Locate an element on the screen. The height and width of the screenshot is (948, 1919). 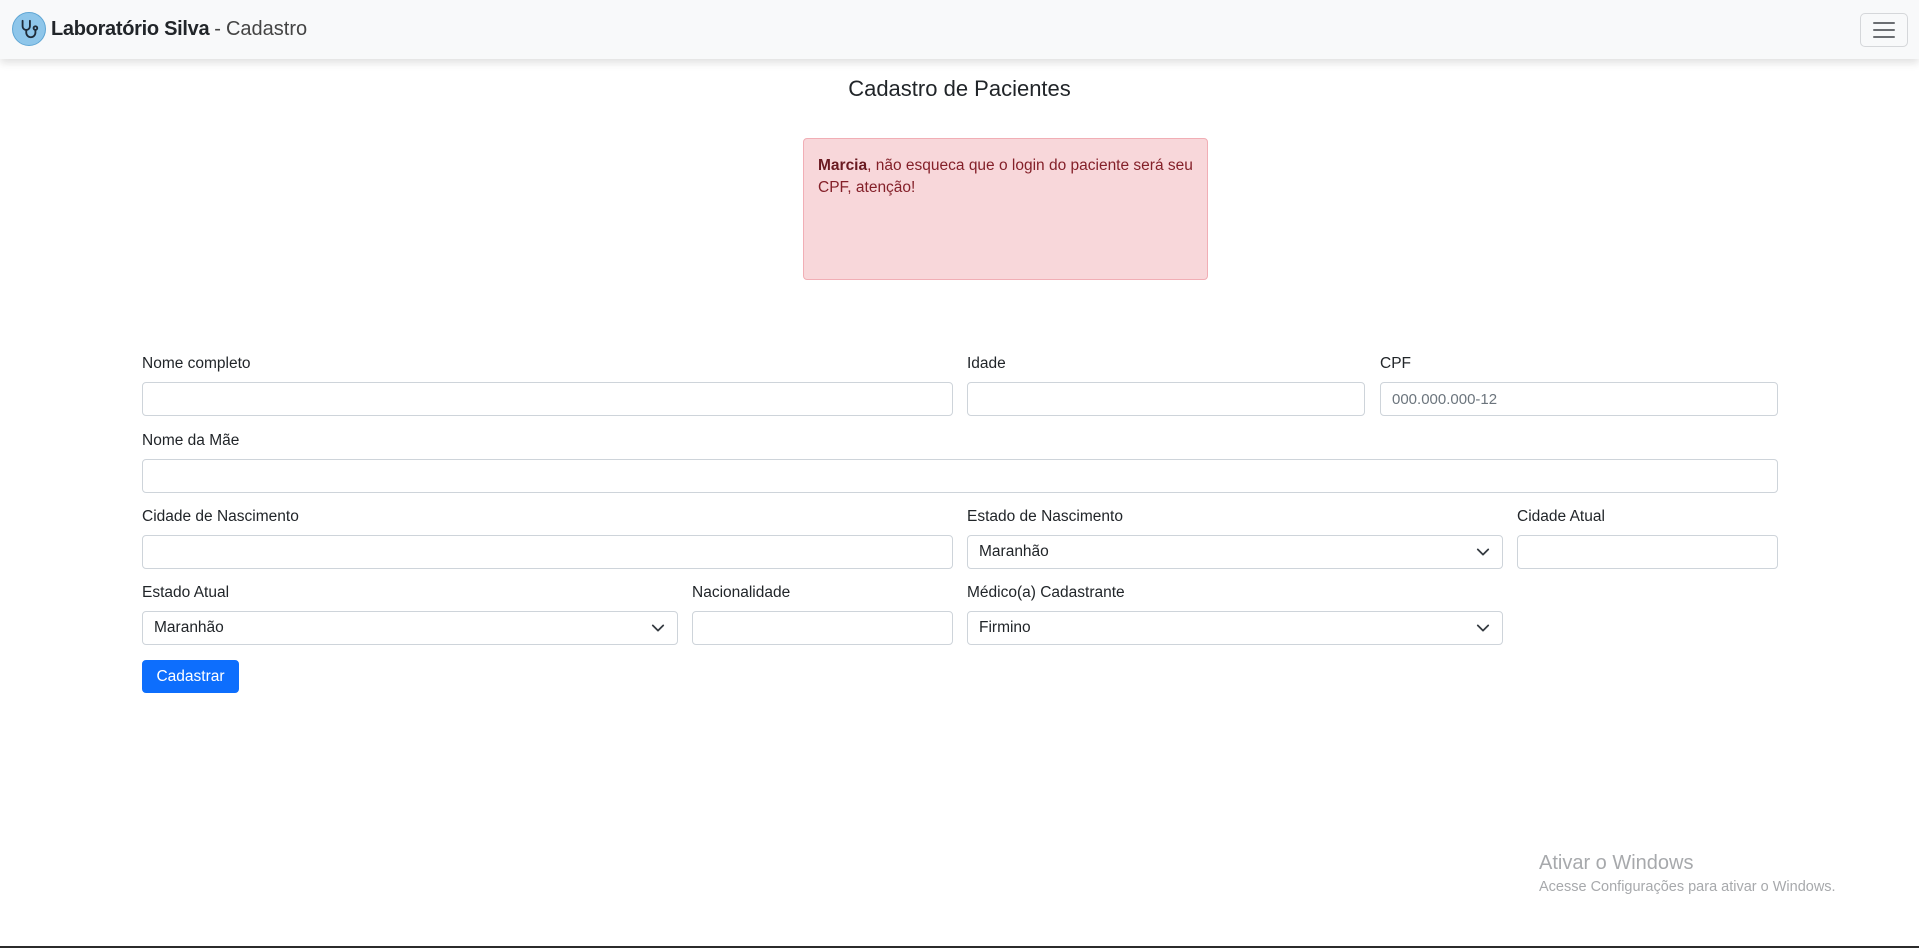
navbar-brand: Laboratório Silva - Cadastro is located at coordinates (159, 29).